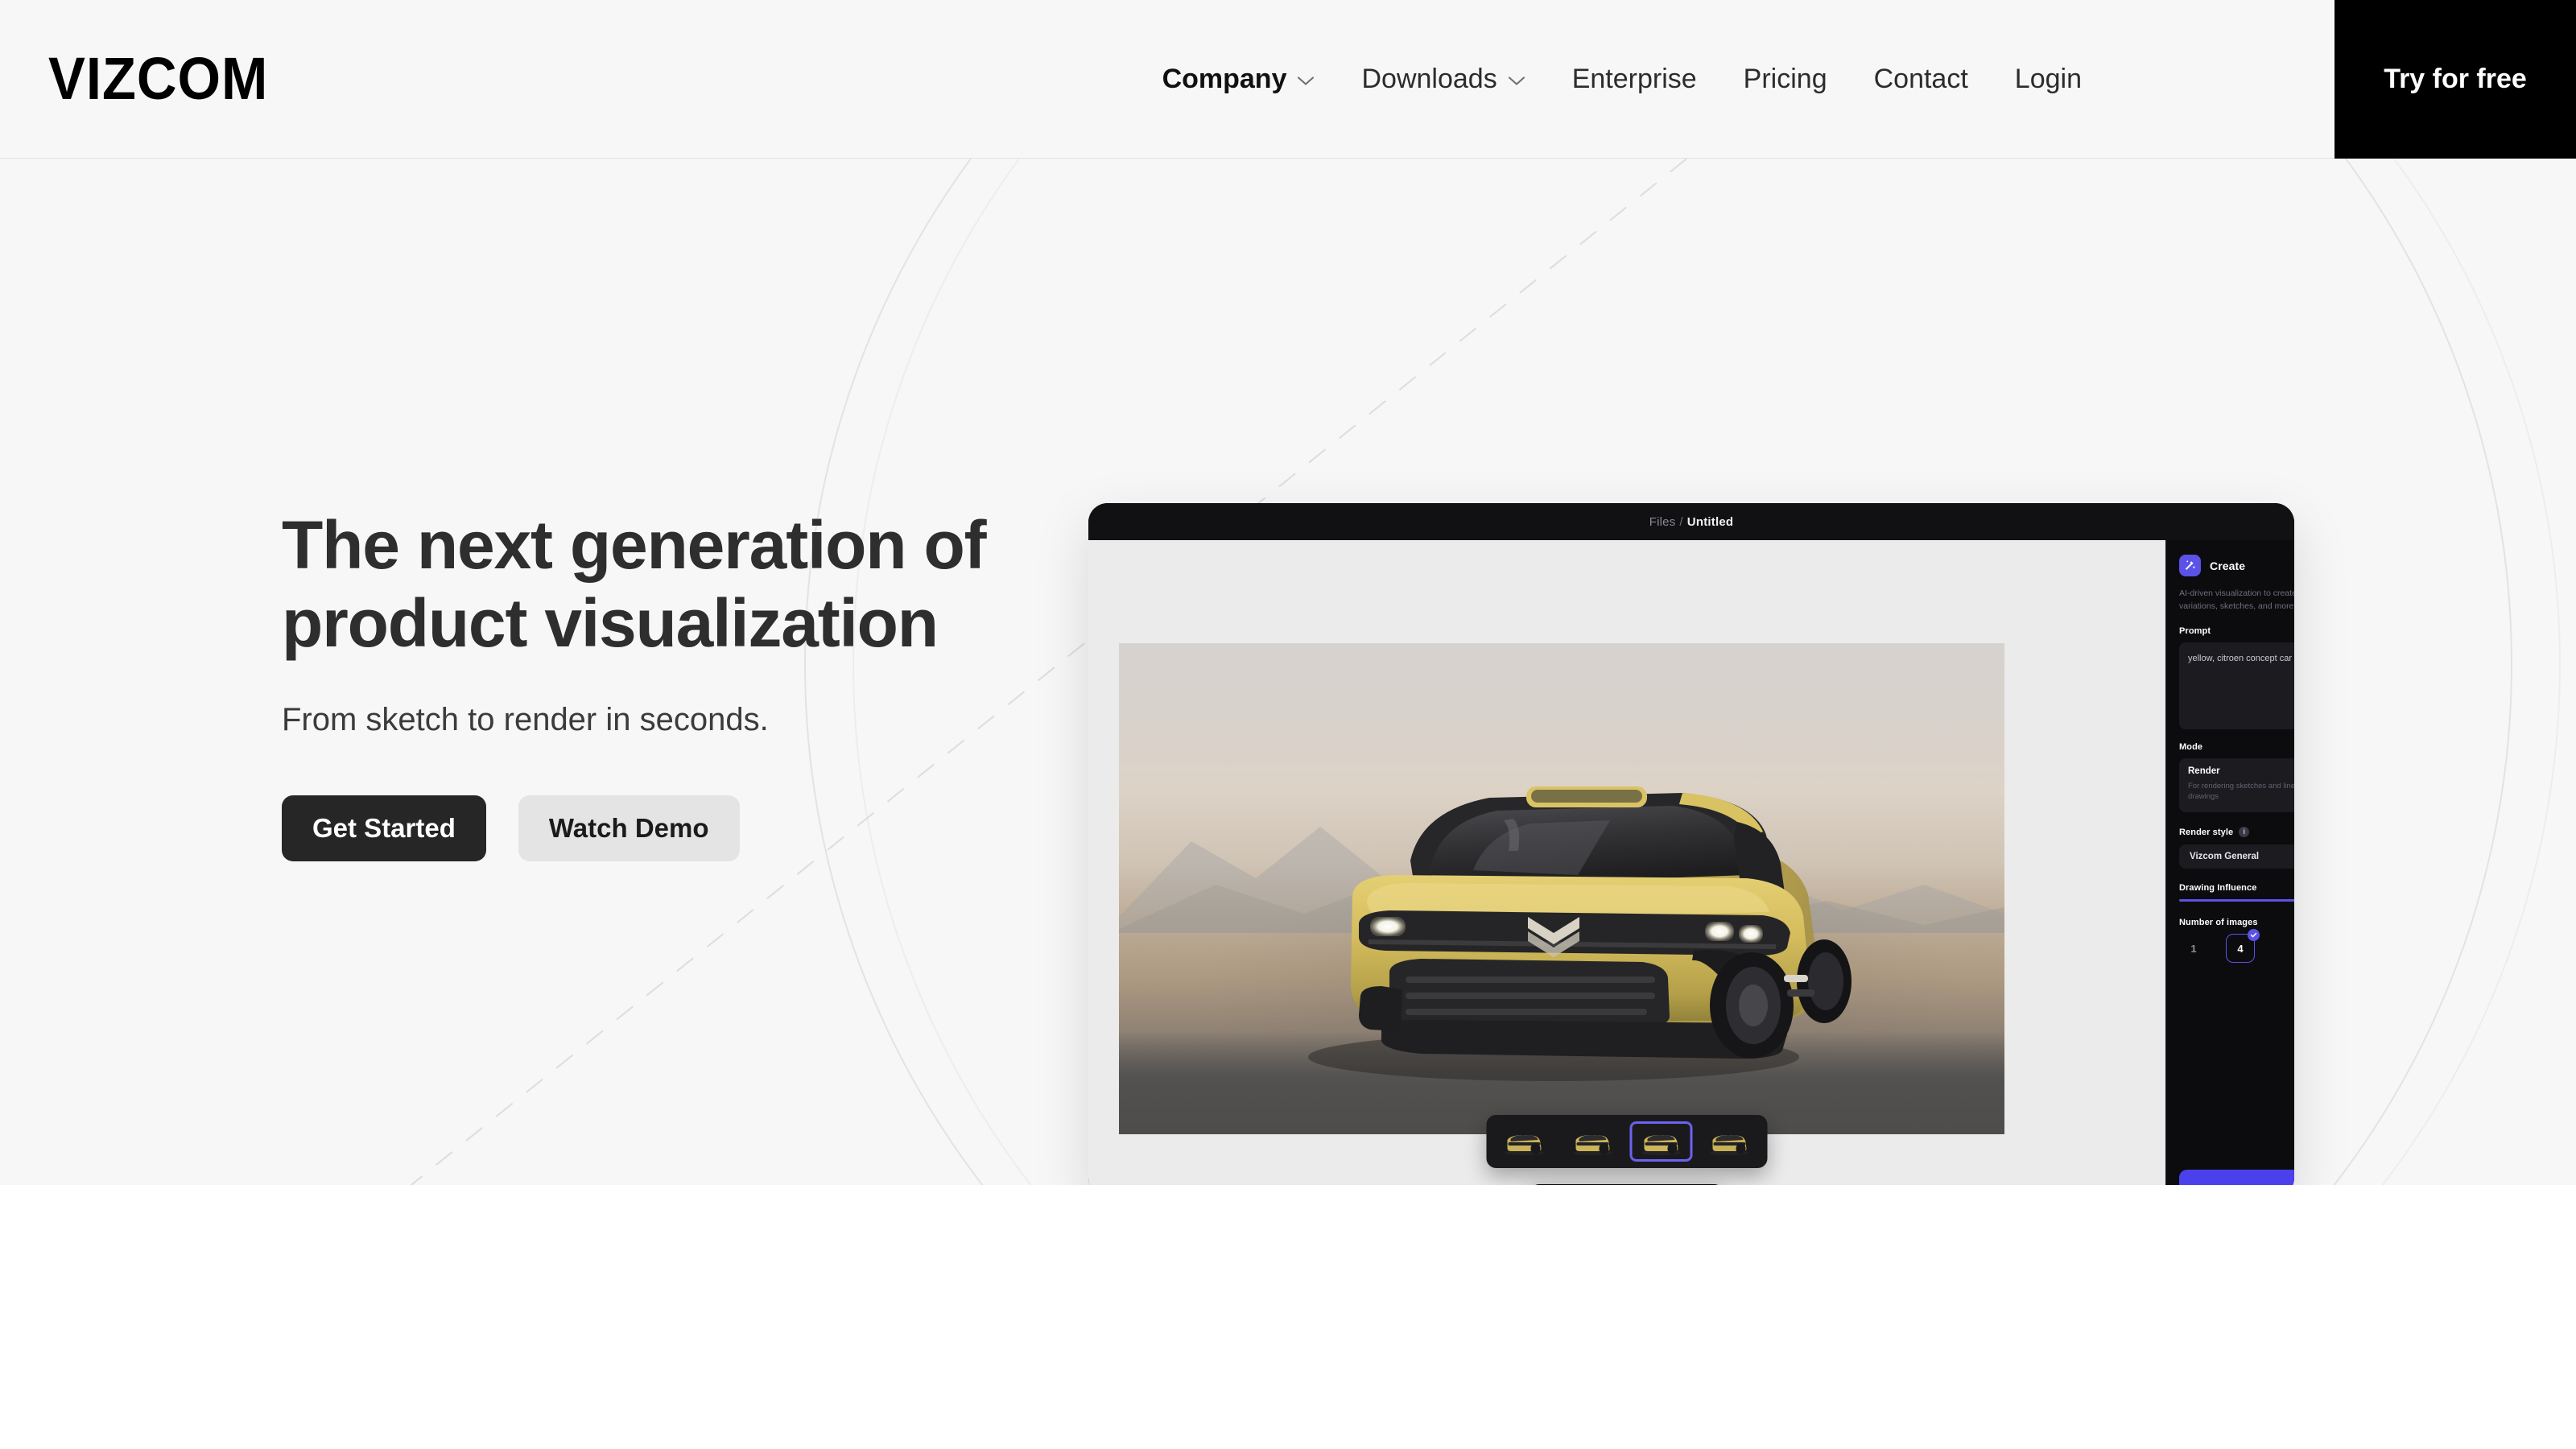 This screenshot has height=1449, width=2576. I want to click on nav-item-enterprise-label: Enterprise, so click(1634, 79).